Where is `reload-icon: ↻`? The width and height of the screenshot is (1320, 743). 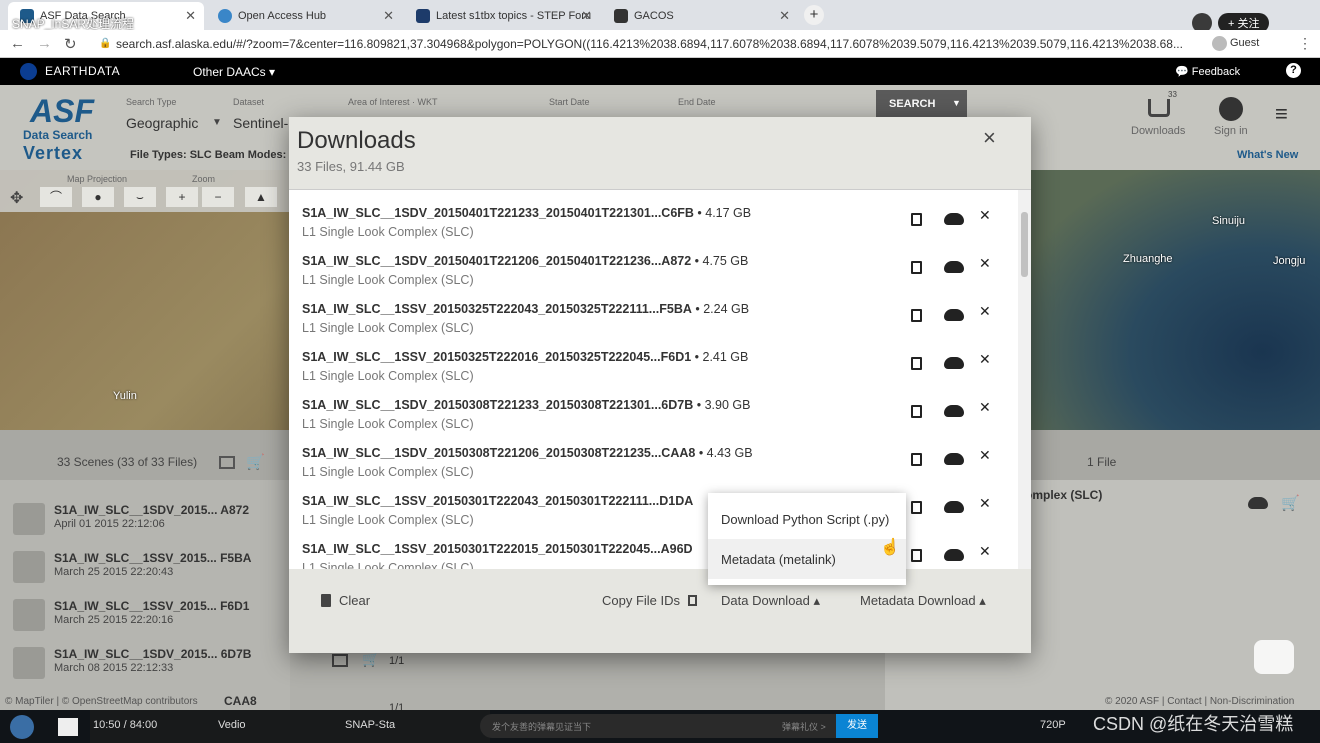 reload-icon: ↻ is located at coordinates (70, 44).